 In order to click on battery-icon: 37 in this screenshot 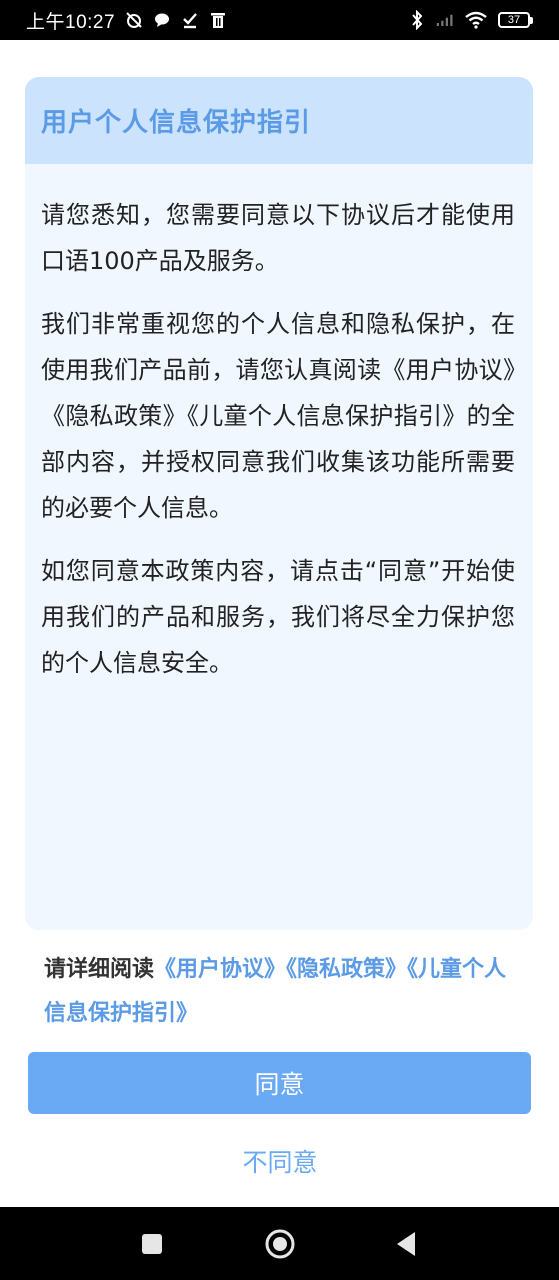, I will do `click(515, 20)`.